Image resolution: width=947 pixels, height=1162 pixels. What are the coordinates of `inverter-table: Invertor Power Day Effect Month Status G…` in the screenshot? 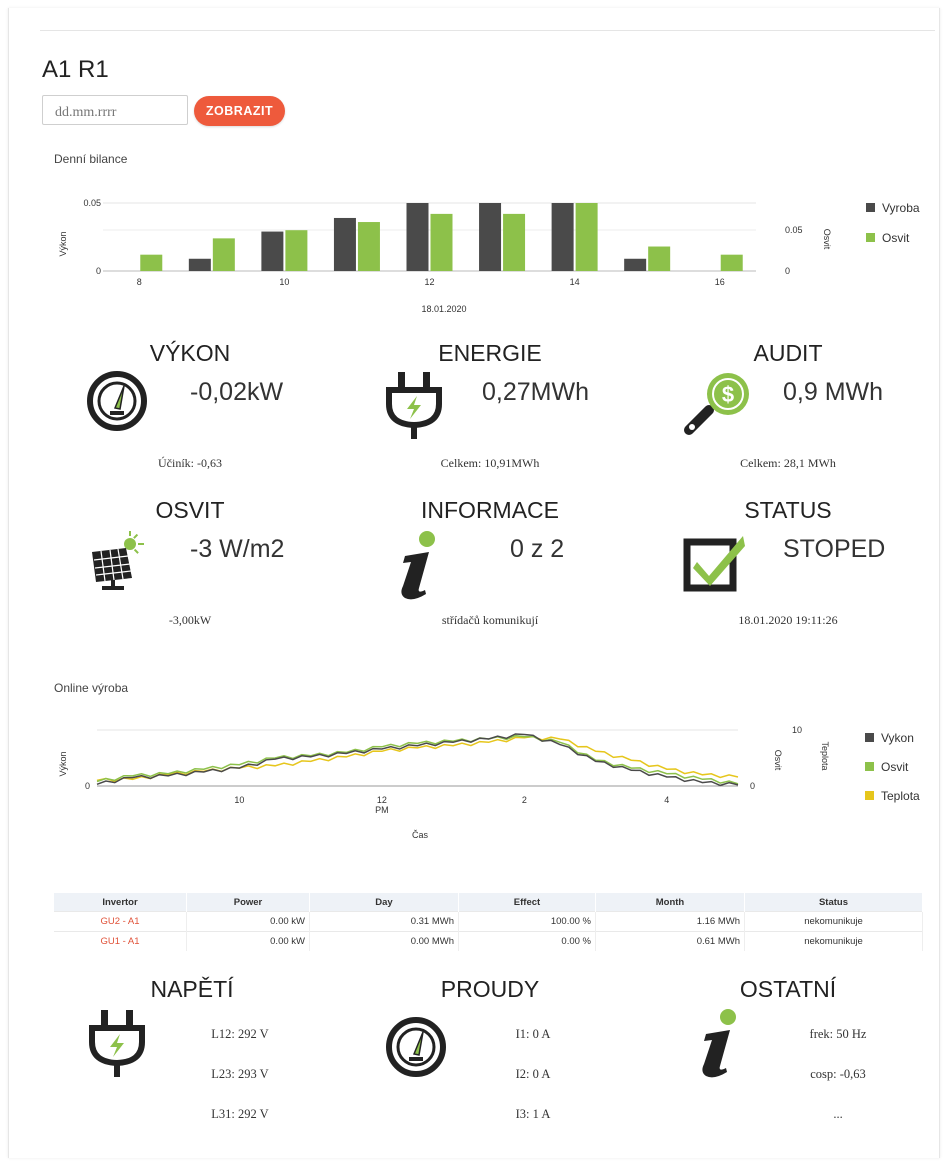 It's located at (488, 922).